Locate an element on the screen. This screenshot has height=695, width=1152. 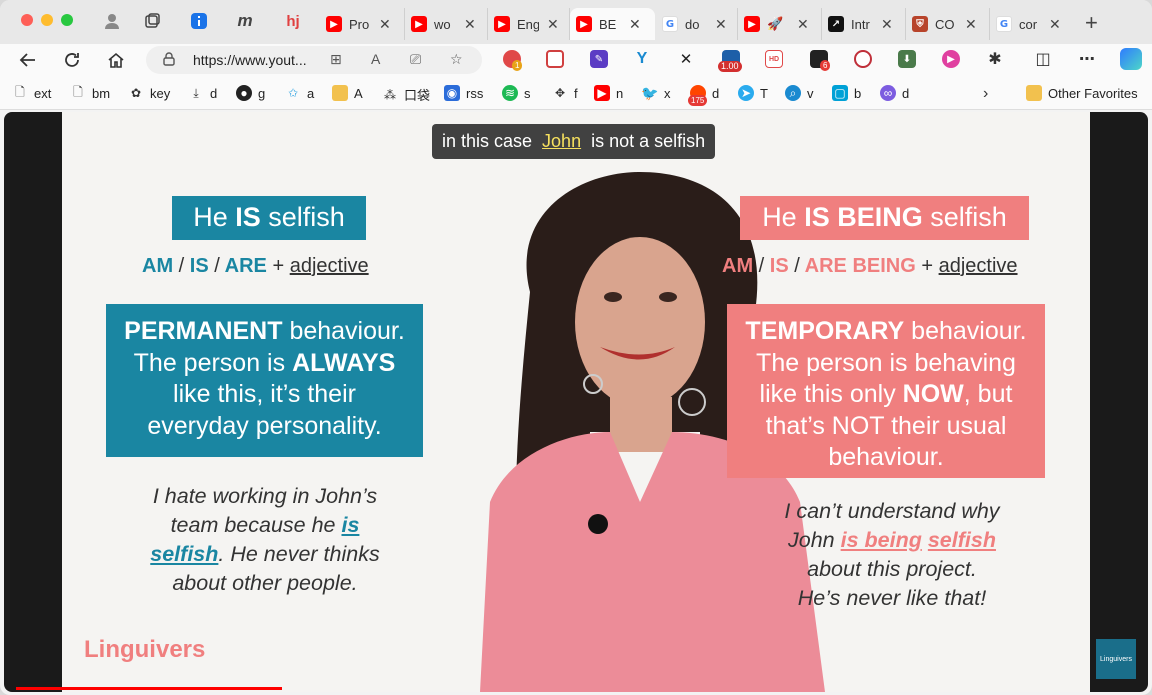
more-menu-icon: ⋯ is located at coordinates (1087, 59).